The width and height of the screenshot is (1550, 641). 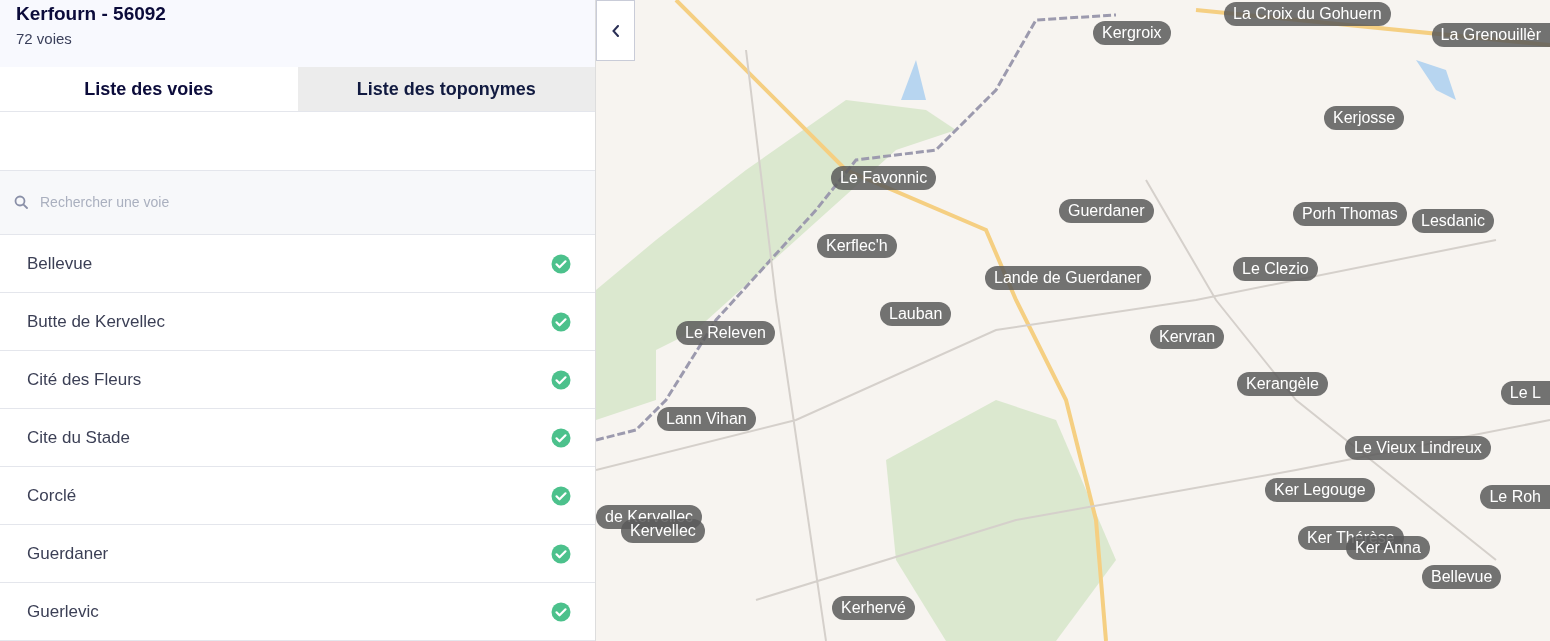 I want to click on place-label: Porh Thomas, so click(x=1350, y=214).